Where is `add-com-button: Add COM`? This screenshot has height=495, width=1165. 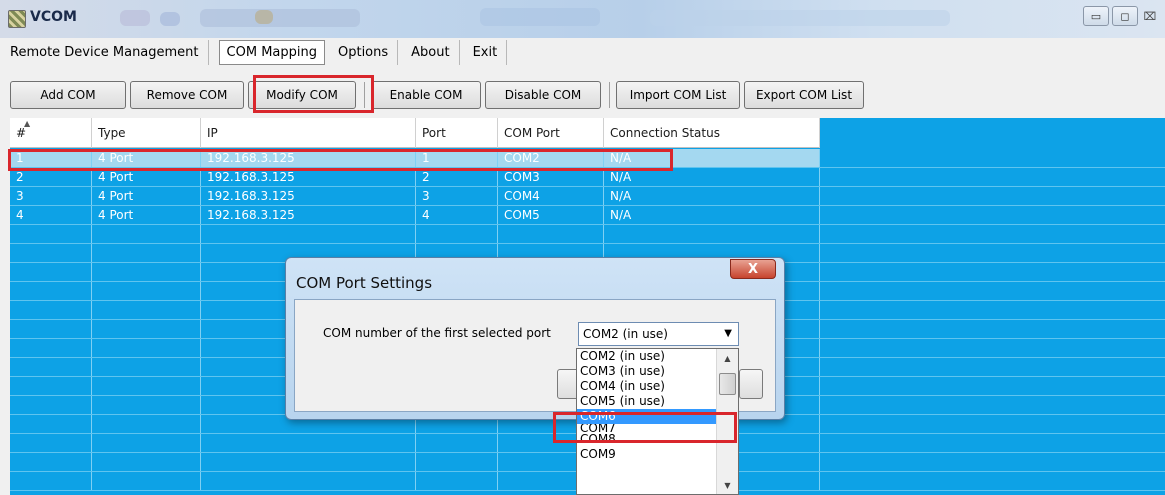
add-com-button: Add COM is located at coordinates (68, 95).